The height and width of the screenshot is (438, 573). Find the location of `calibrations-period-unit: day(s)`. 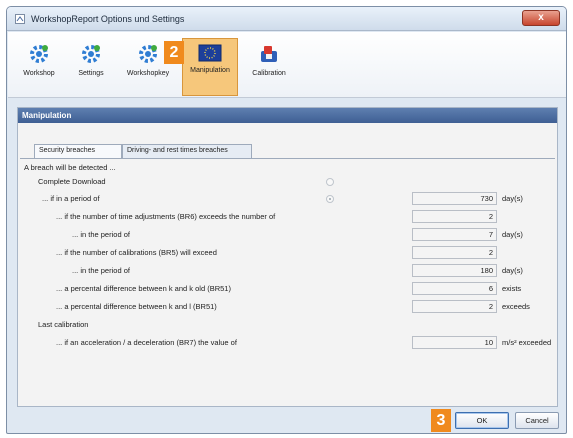

calibrations-period-unit: day(s) is located at coordinates (512, 270).